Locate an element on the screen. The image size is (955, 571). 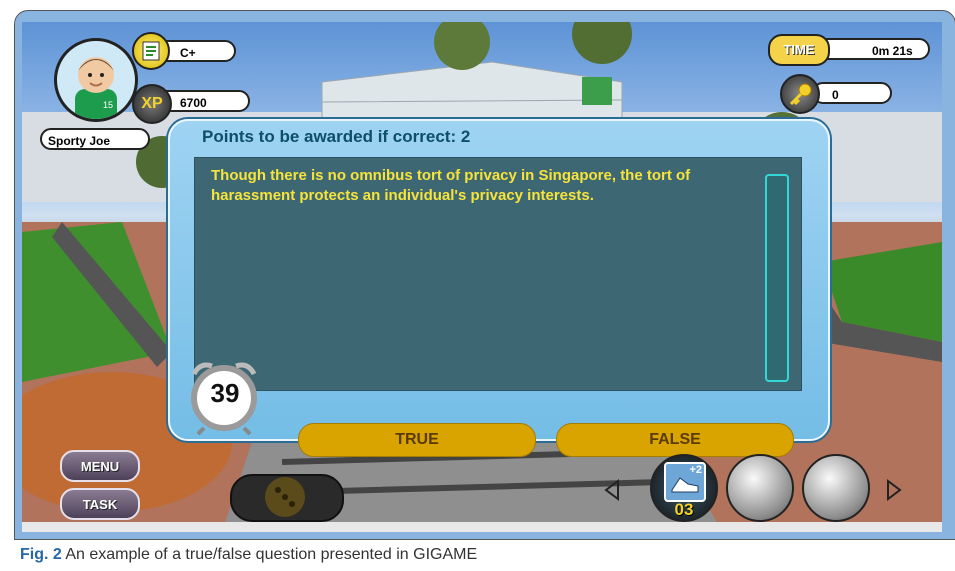
keys-bar: 0 is located at coordinates (852, 93).